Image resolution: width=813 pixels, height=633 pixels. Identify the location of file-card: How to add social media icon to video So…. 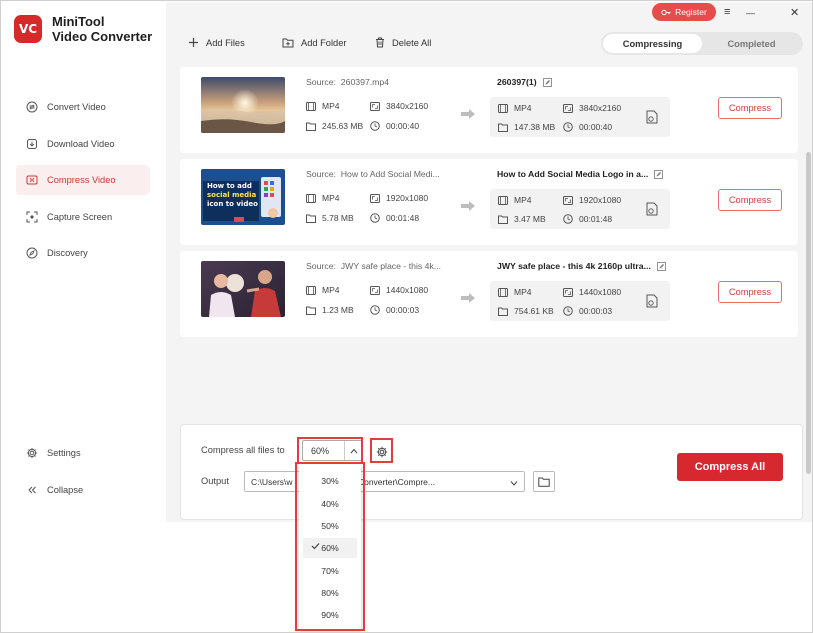
(489, 202).